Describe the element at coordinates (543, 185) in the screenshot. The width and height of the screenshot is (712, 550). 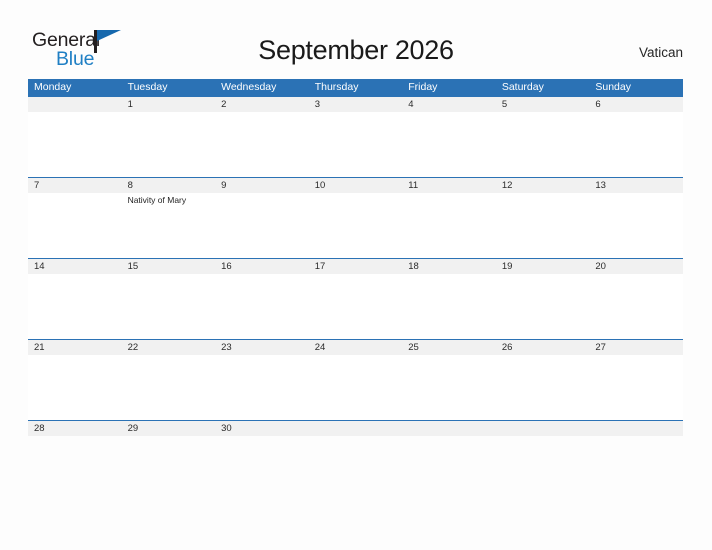
I see `day-number: 12` at that location.